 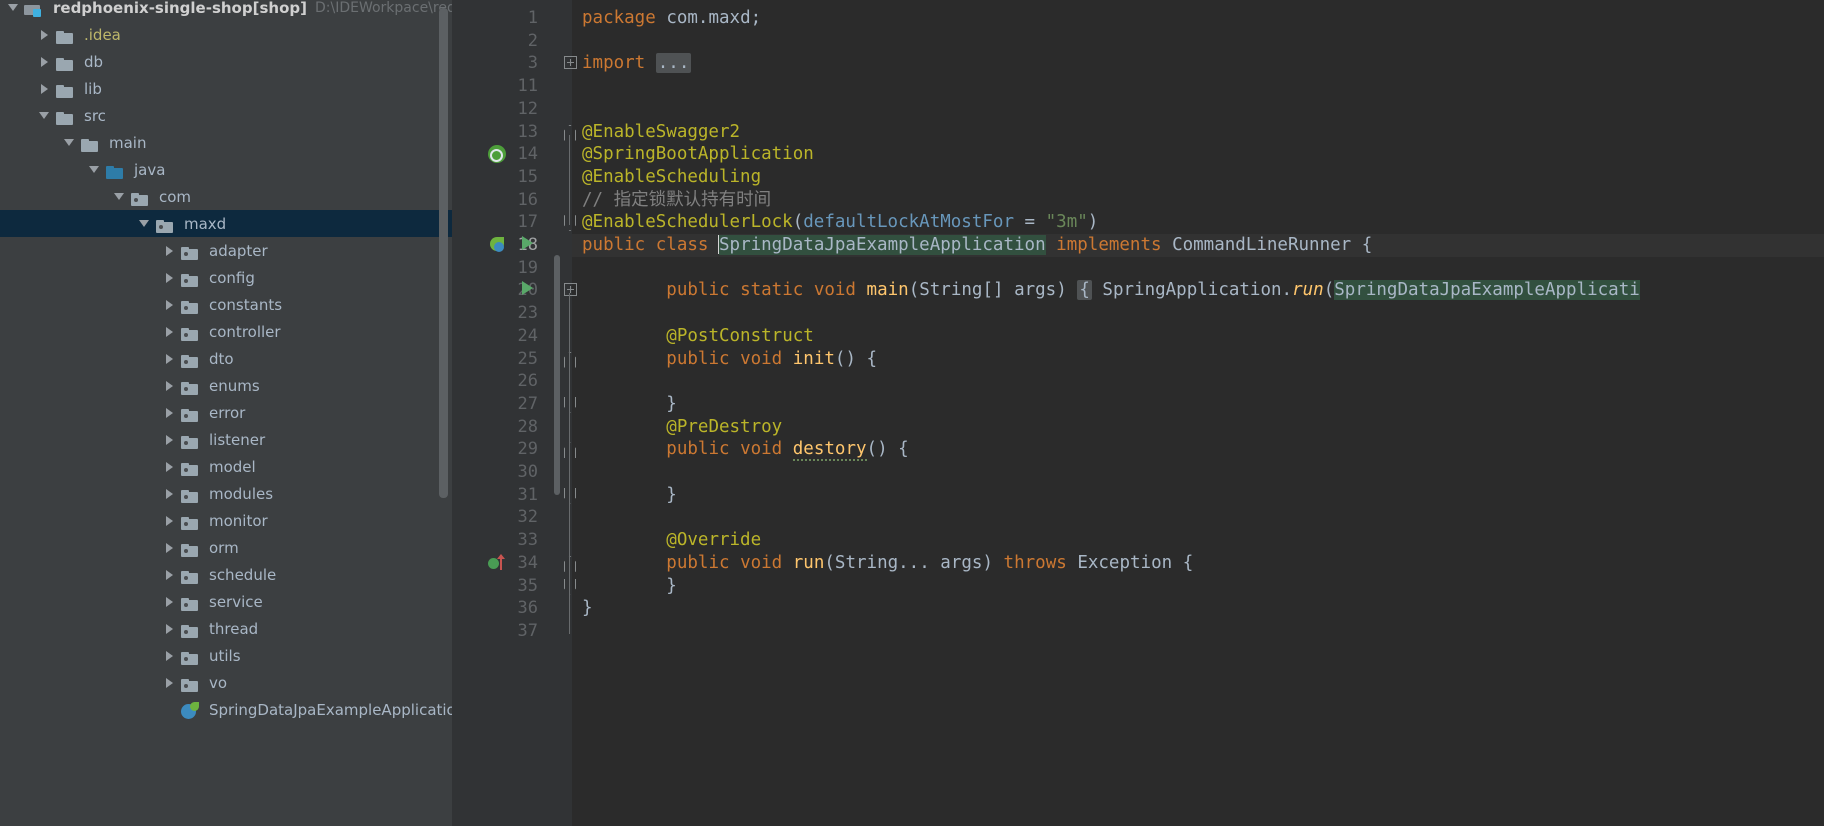 What do you see at coordinates (1198, 359) in the screenshot?
I see `code-line: public void init() {` at bounding box center [1198, 359].